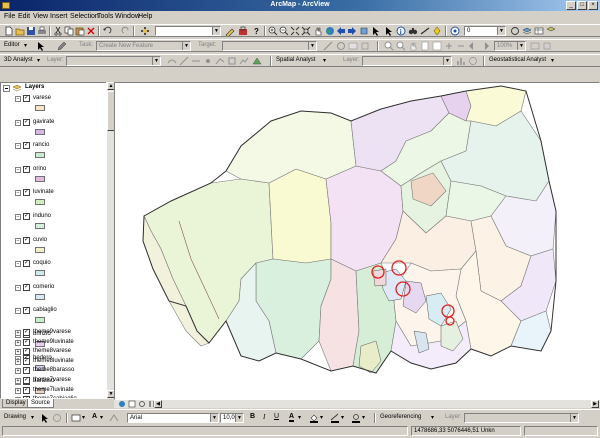  Describe the element at coordinates (306, 31) in the screenshot. I see `fixed-zoom-out-icon` at that location.